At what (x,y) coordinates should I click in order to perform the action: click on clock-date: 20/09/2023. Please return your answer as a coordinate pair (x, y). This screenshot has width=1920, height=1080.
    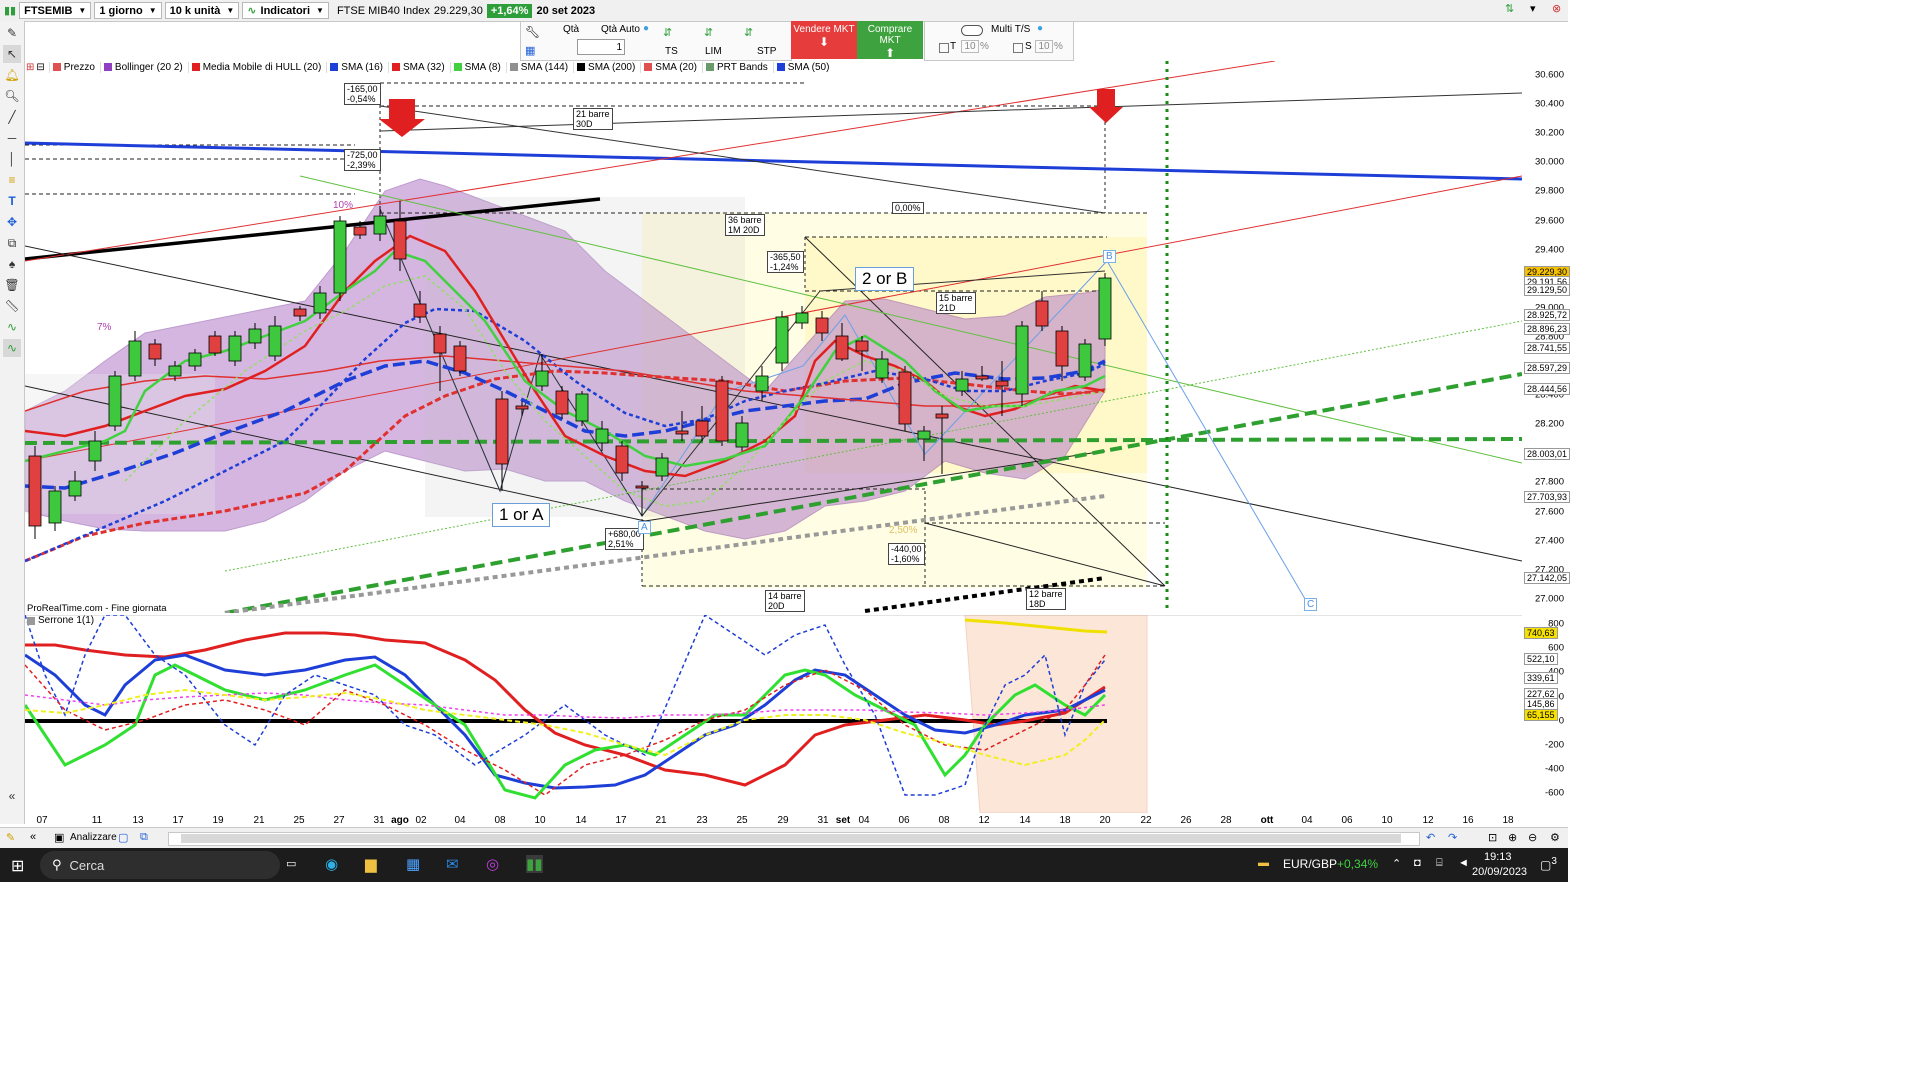
    Looking at the image, I should click on (1499, 872).